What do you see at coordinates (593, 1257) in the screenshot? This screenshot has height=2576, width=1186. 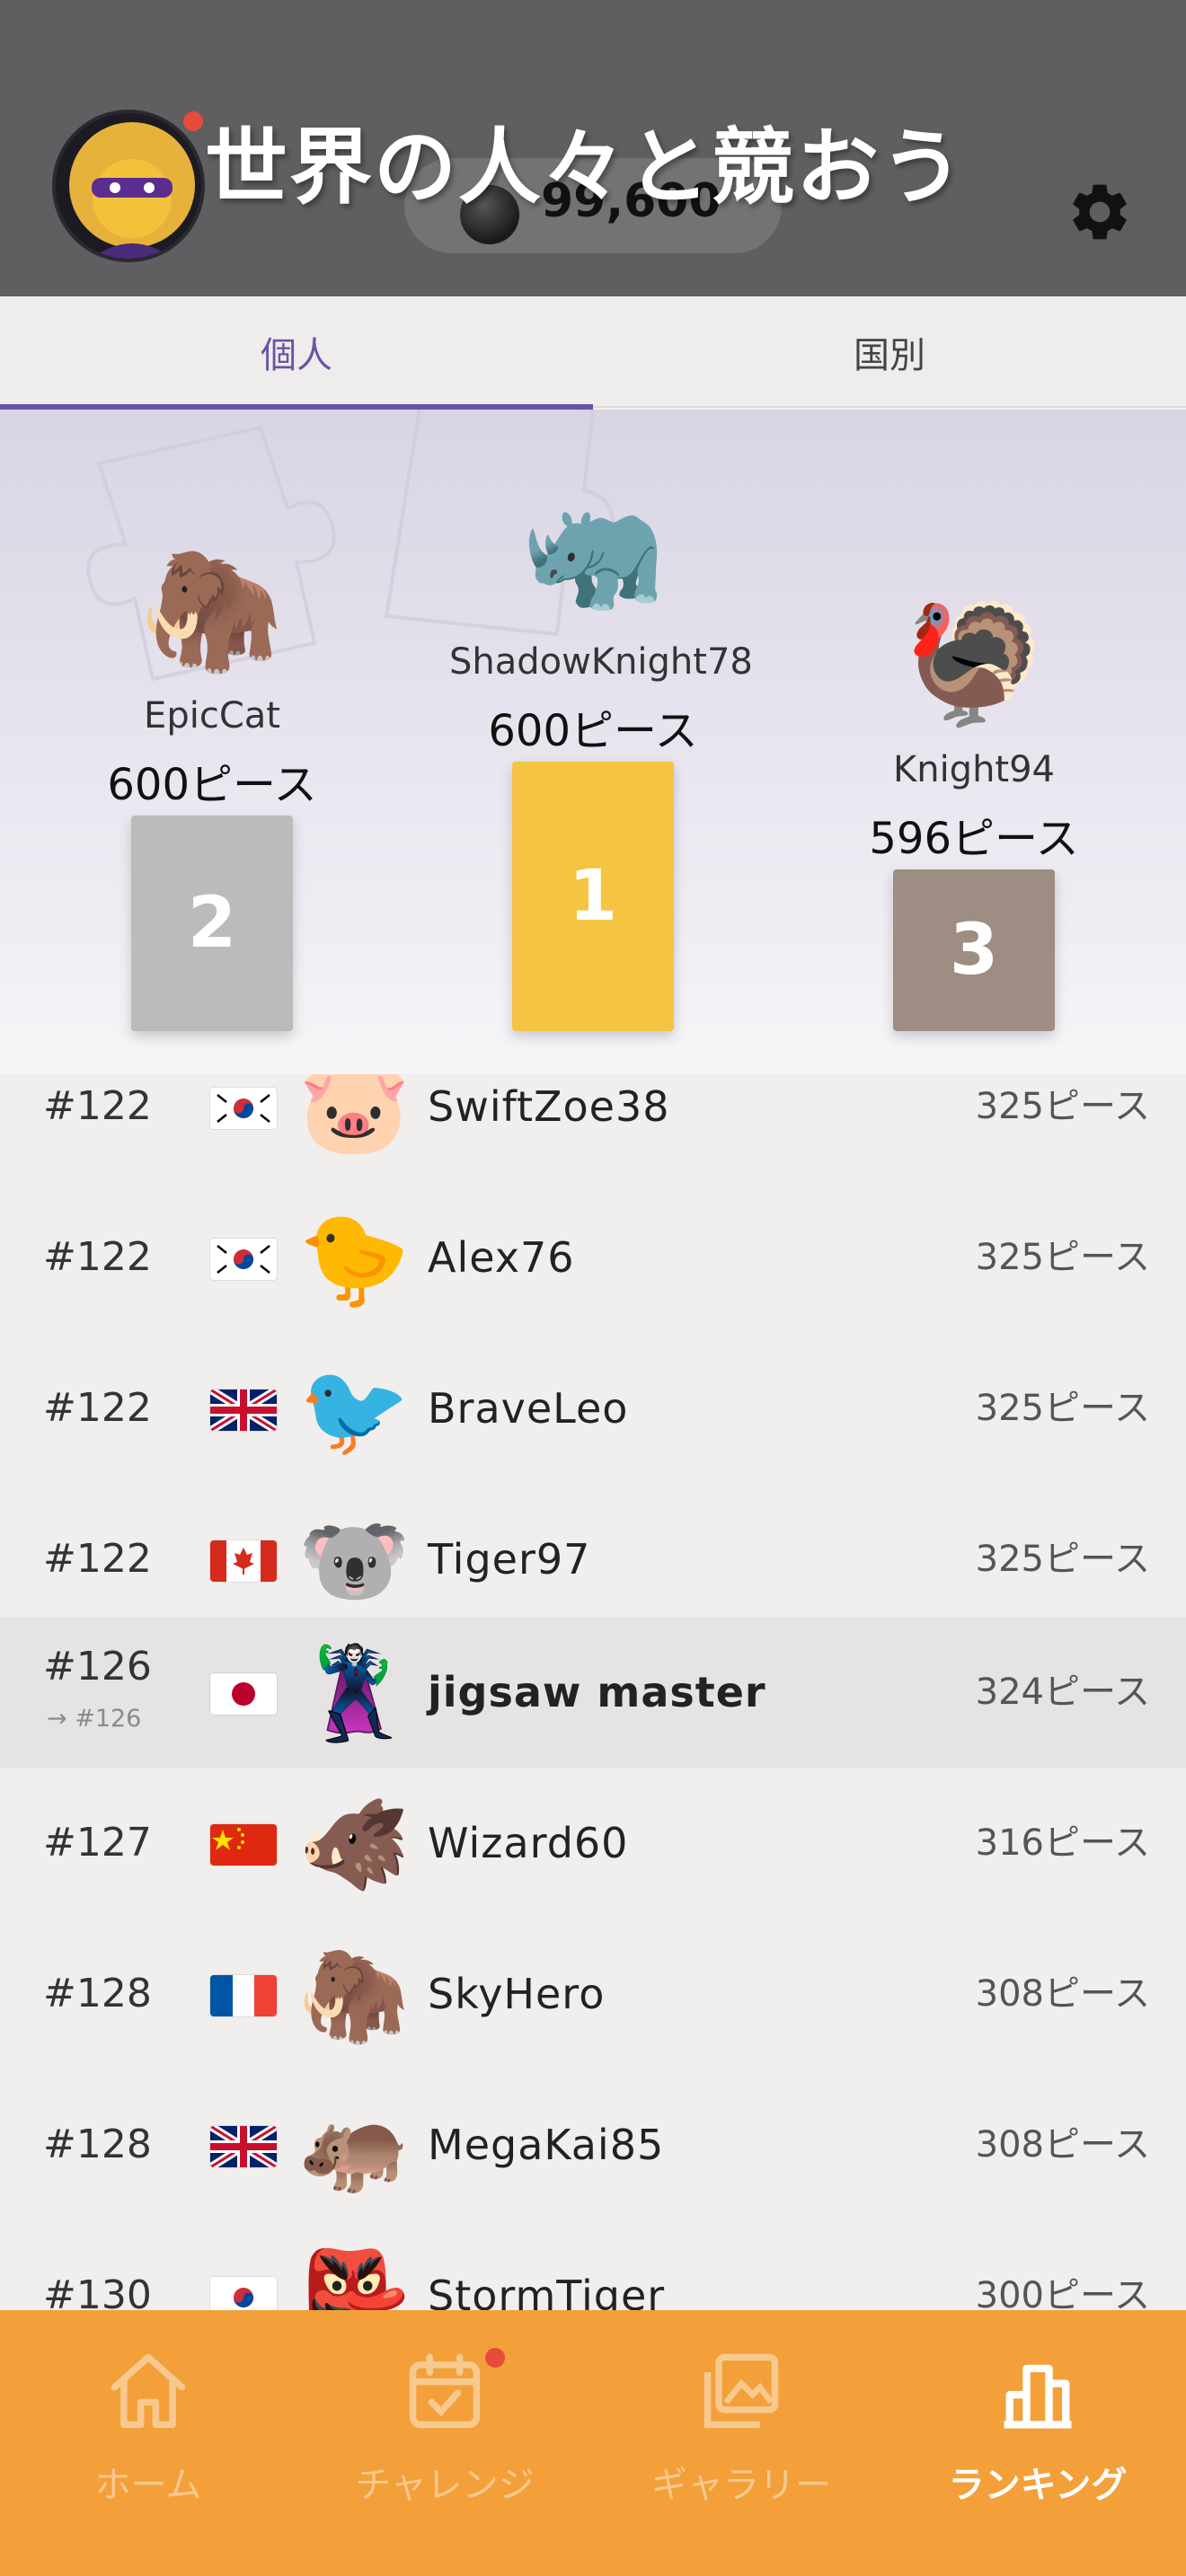 I see `list-item: #122 🐤 Alex76 325ピース` at bounding box center [593, 1257].